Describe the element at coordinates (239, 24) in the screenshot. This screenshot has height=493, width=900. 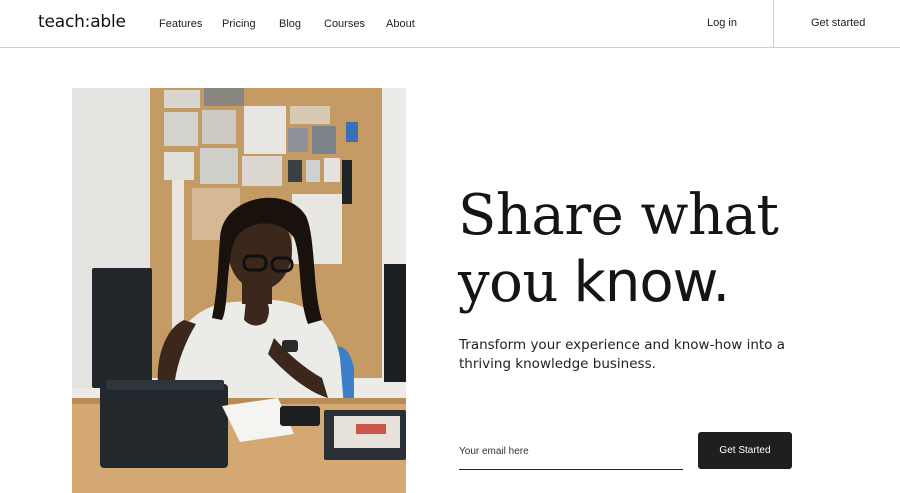
I see `nav-link-pricing: Pricing` at that location.